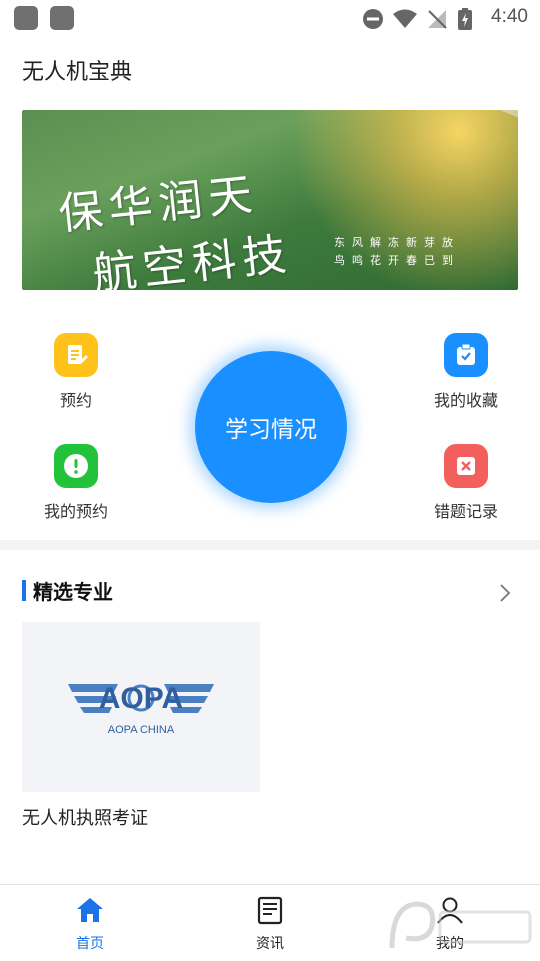  I want to click on document-edit-icon, so click(76, 355).